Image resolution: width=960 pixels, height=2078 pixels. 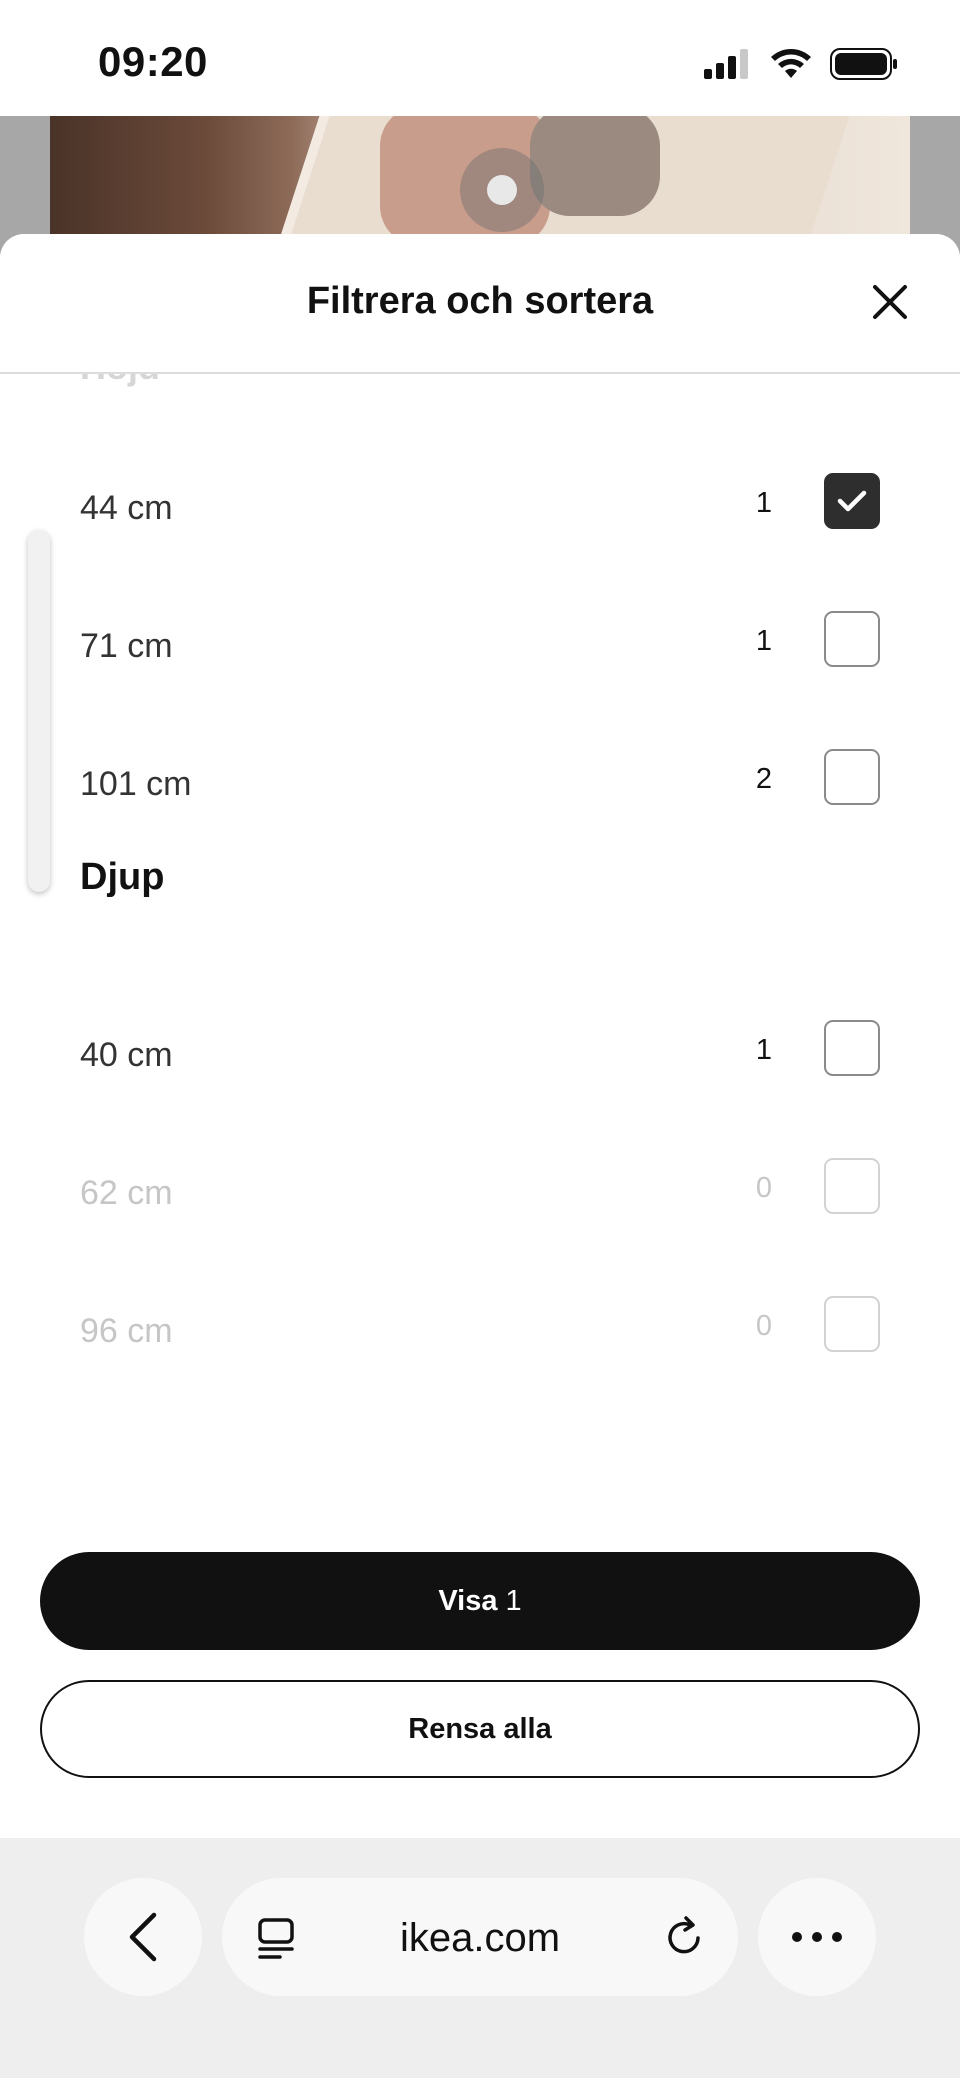 I want to click on play-dot-icon, so click(x=502, y=190).